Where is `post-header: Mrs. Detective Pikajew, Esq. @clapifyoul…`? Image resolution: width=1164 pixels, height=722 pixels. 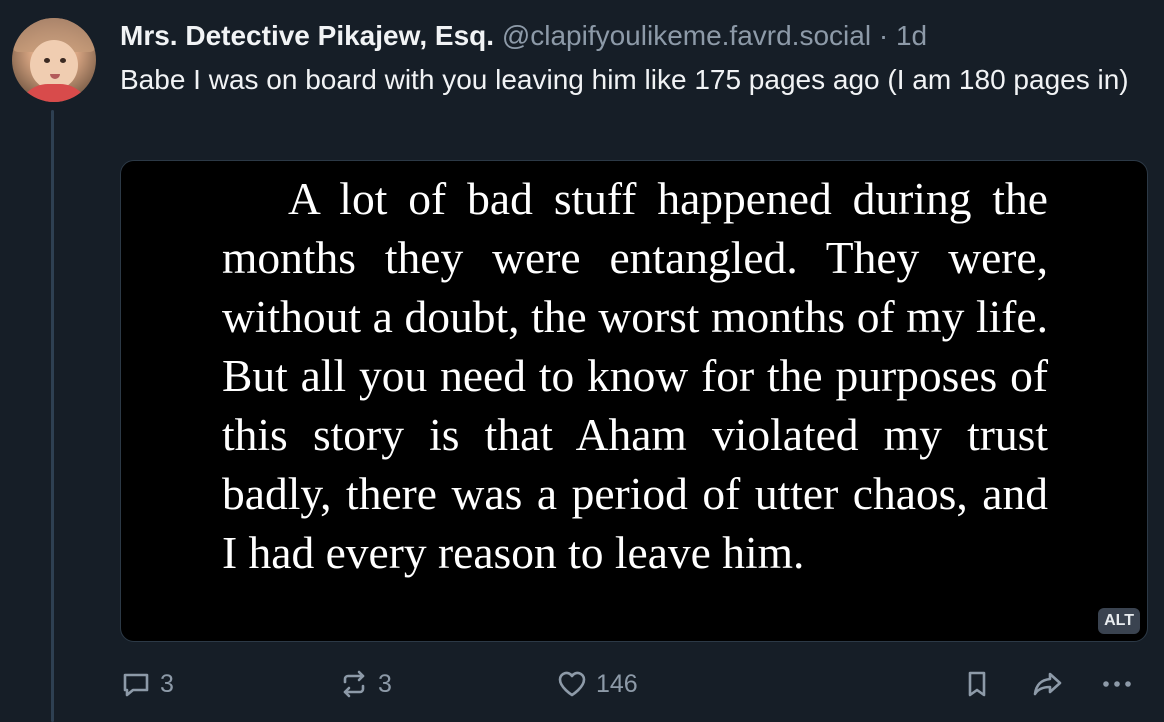 post-header: Mrs. Detective Pikajew, Esq. @clapifyoul… is located at coordinates (523, 36).